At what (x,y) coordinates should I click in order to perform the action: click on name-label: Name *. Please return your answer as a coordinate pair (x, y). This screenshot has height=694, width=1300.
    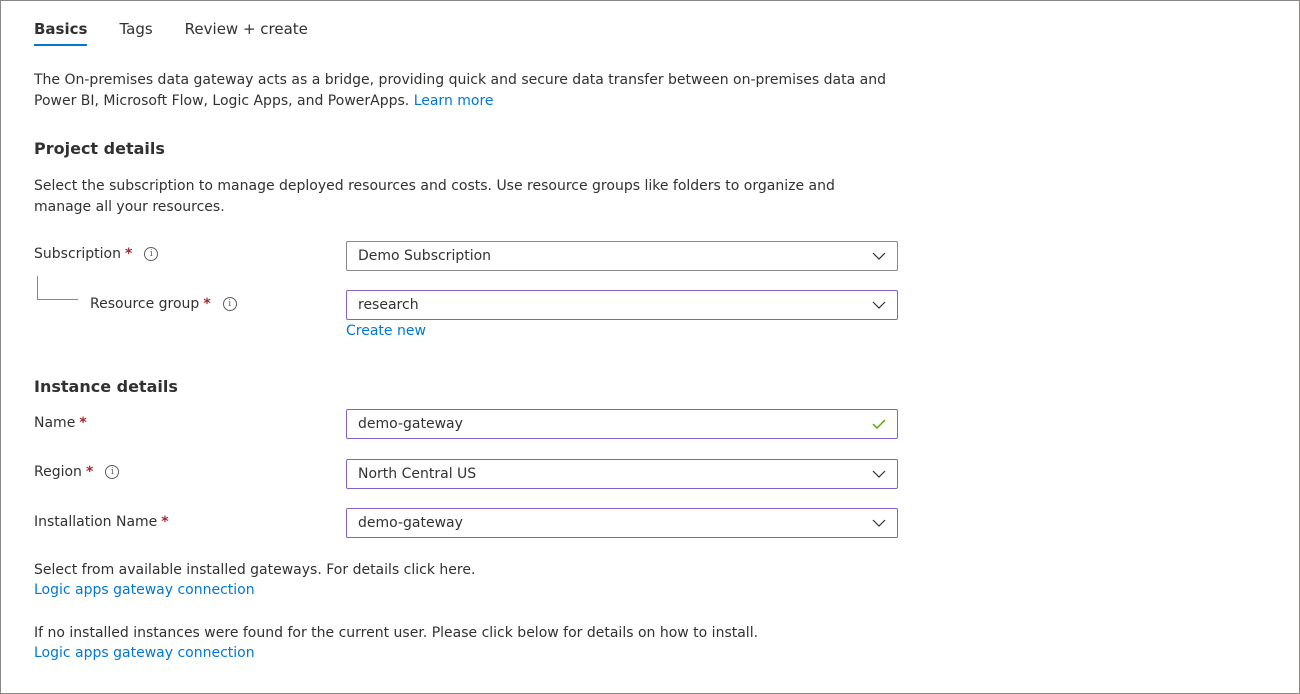
    Looking at the image, I should click on (60, 423).